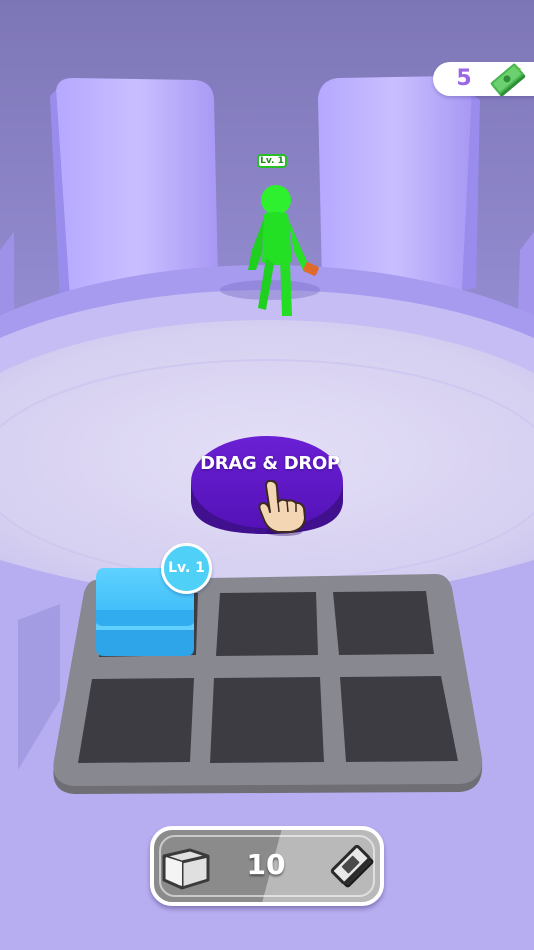 This screenshot has height=950, width=534. Describe the element at coordinates (266, 864) in the screenshot. I see `buy-count: 10` at that location.